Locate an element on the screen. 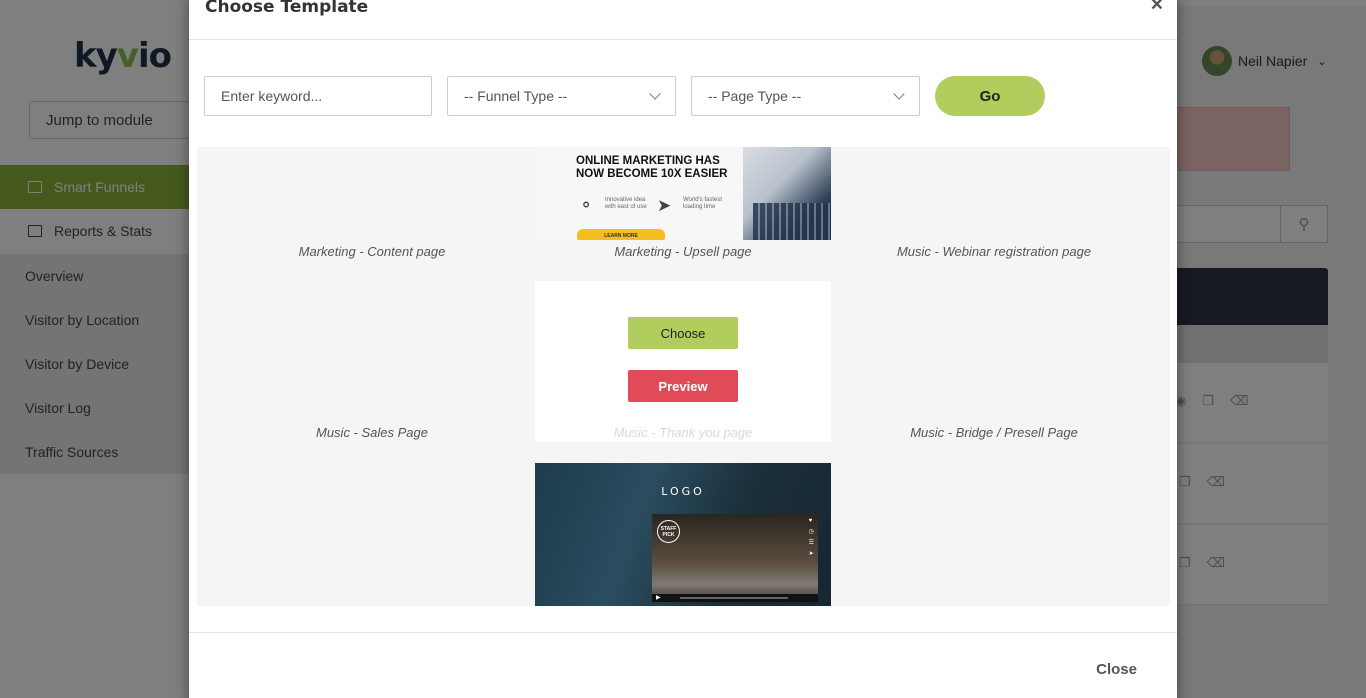 This screenshot has height=698, width=1366. modal-footer: Close is located at coordinates (683, 665).